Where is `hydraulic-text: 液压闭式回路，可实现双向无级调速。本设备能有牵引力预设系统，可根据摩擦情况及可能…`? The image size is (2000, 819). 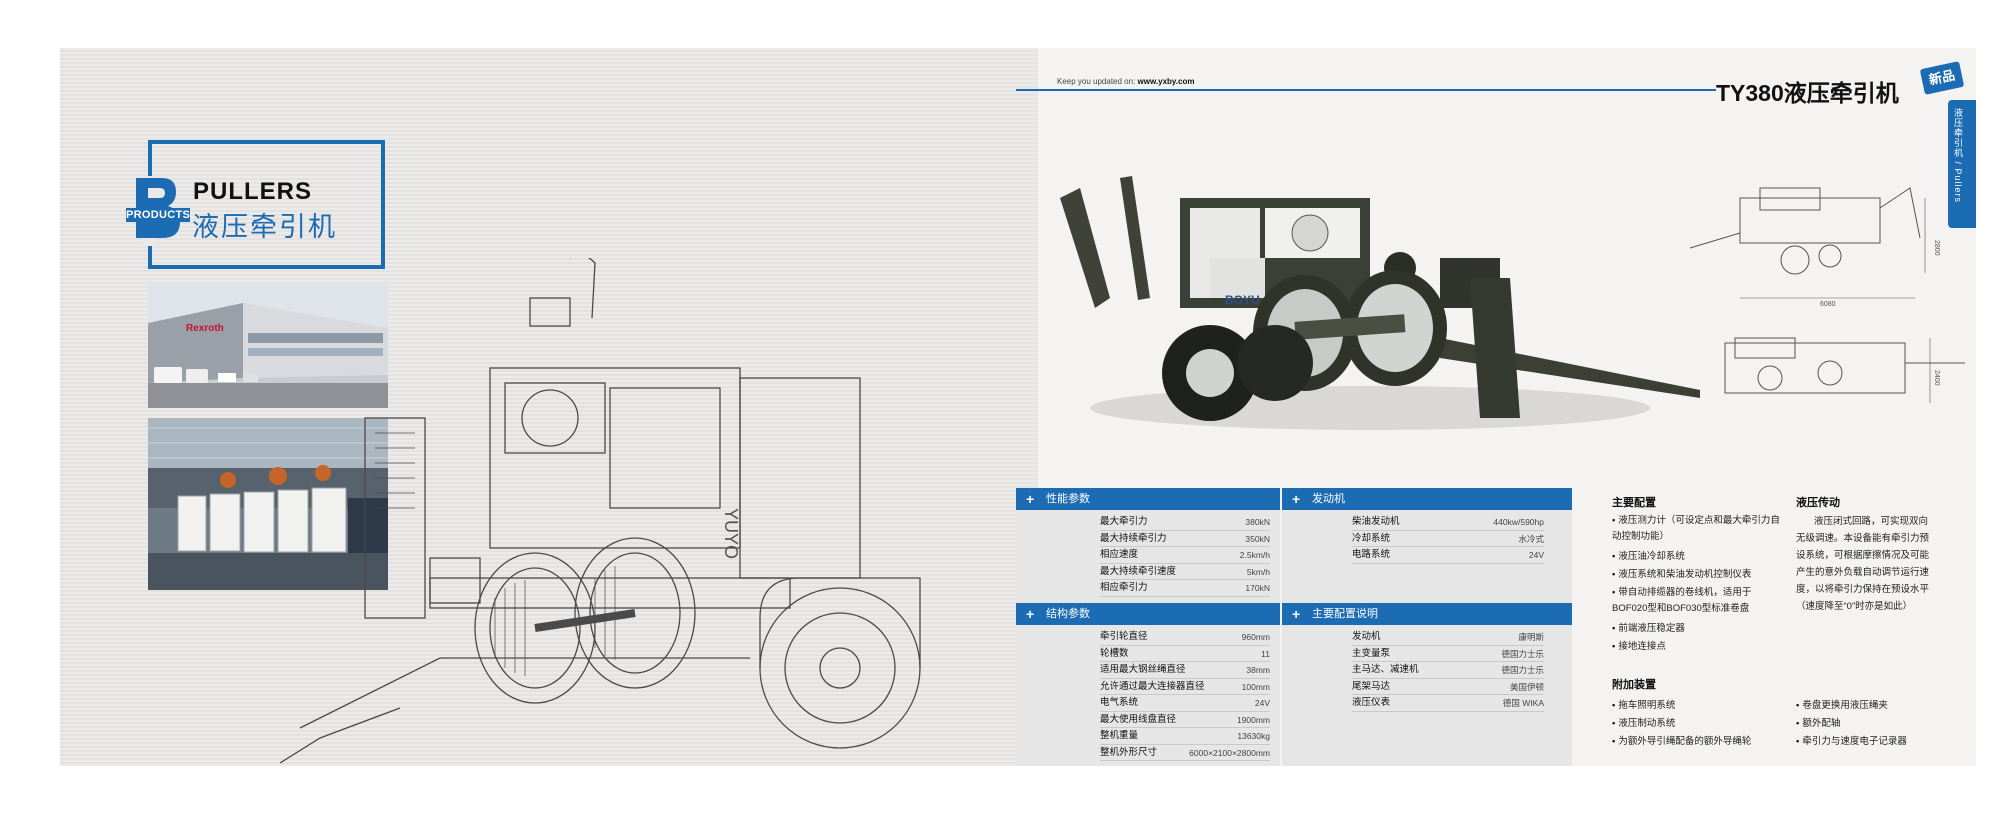
hydraulic-text: 液压闭式回路，可实现双向无级调速。本设备能有牵引力预设系统，可根据摩擦情况及可能… is located at coordinates (1863, 564).